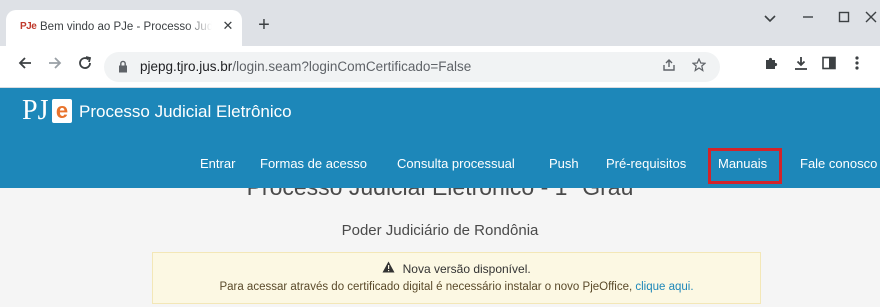 The image size is (880, 307). What do you see at coordinates (857, 66) in the screenshot?
I see `kebab-menu-icon` at bounding box center [857, 66].